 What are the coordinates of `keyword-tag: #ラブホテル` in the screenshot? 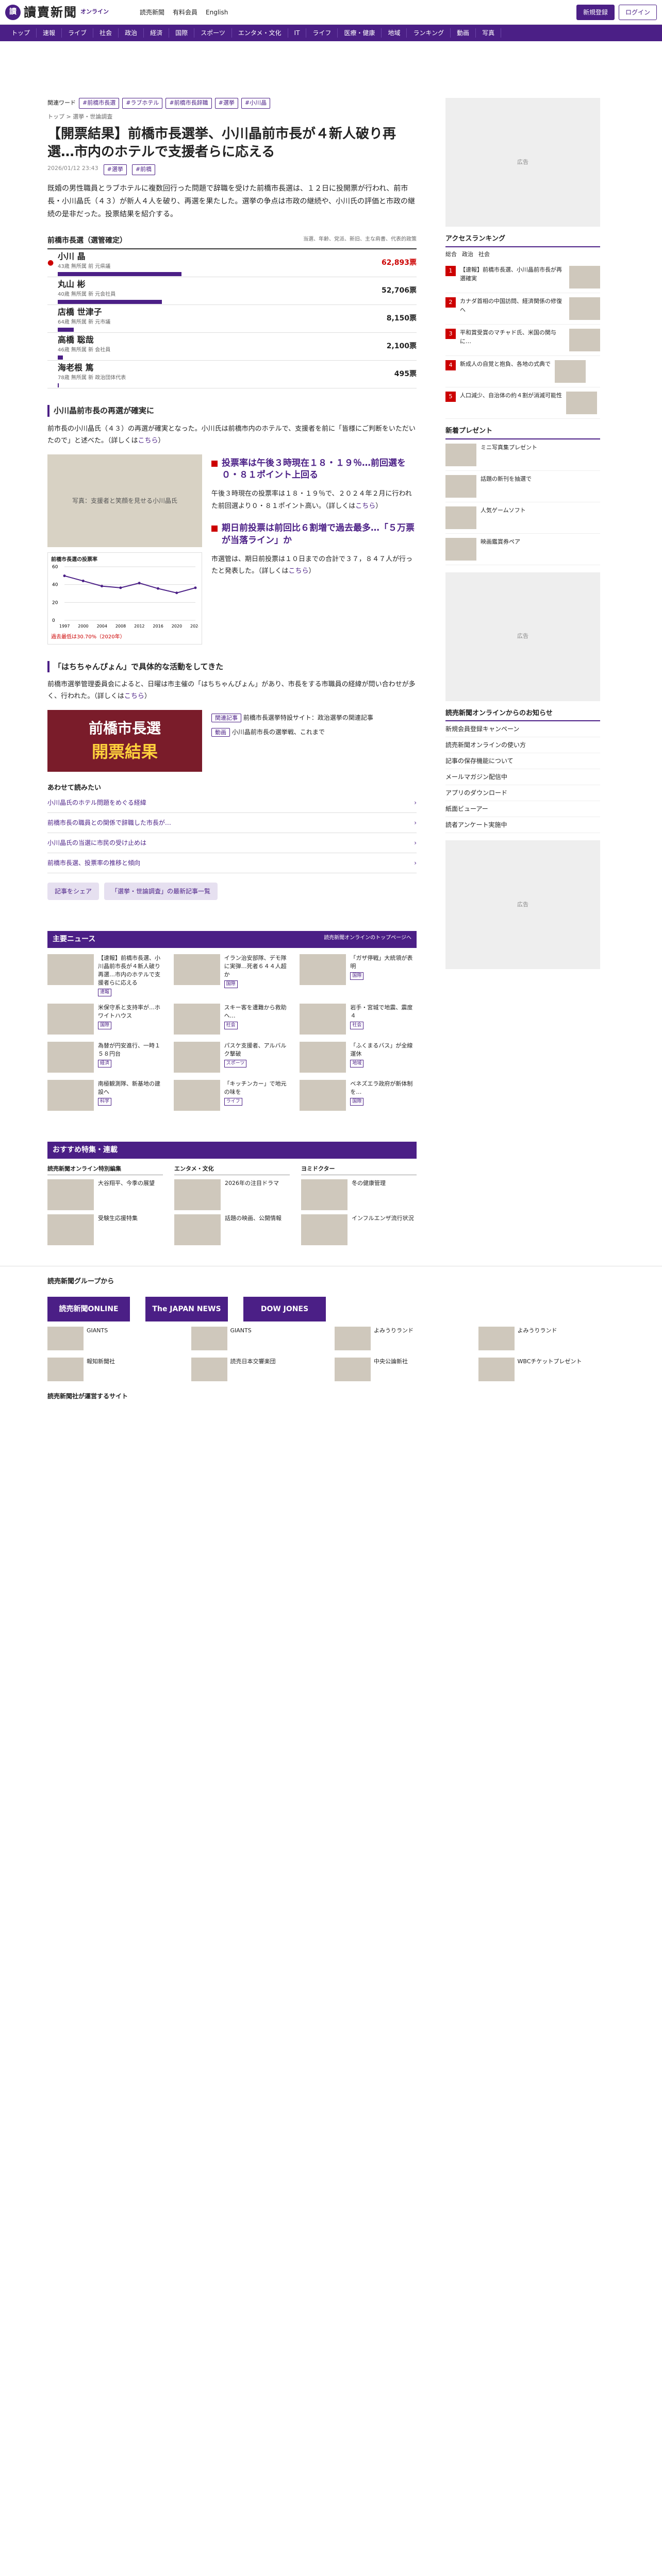 It's located at (142, 103).